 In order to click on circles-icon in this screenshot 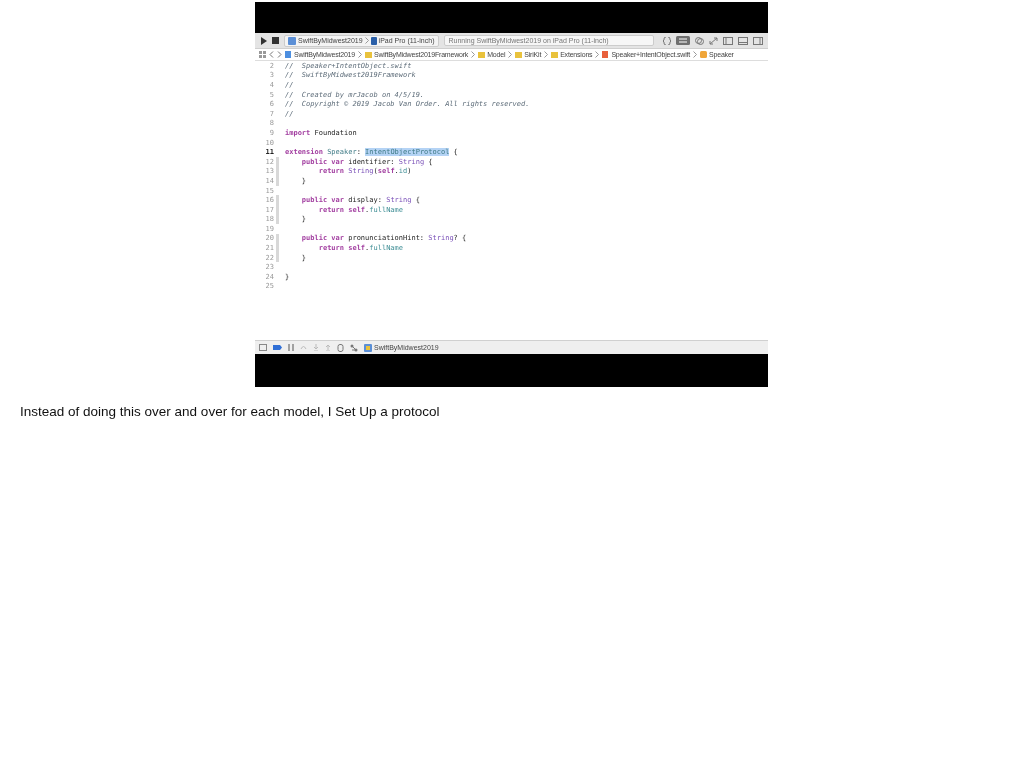, I will do `click(699, 40)`.